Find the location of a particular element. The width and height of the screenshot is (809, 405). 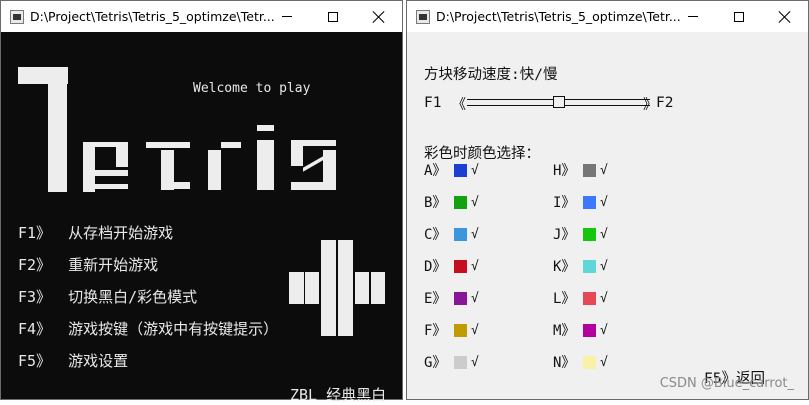

color-option-left-1: B》 √ is located at coordinates (451, 202).